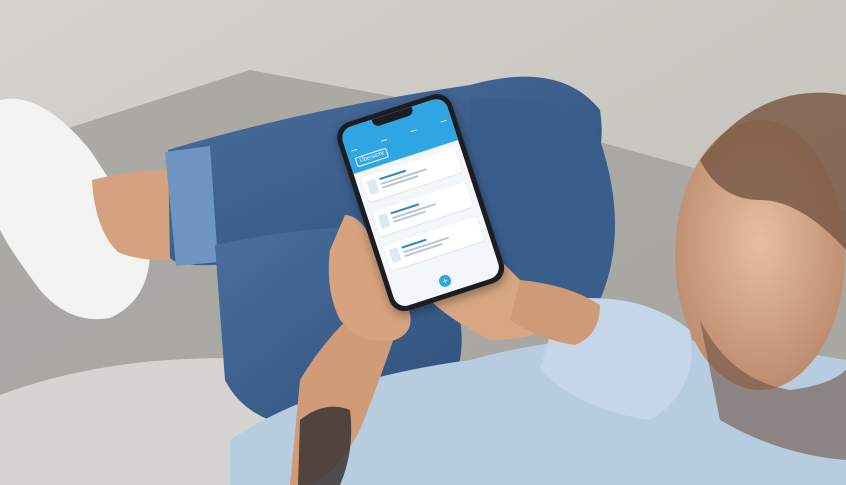  Describe the element at coordinates (445, 281) in the screenshot. I see `plus-icon: +` at that location.